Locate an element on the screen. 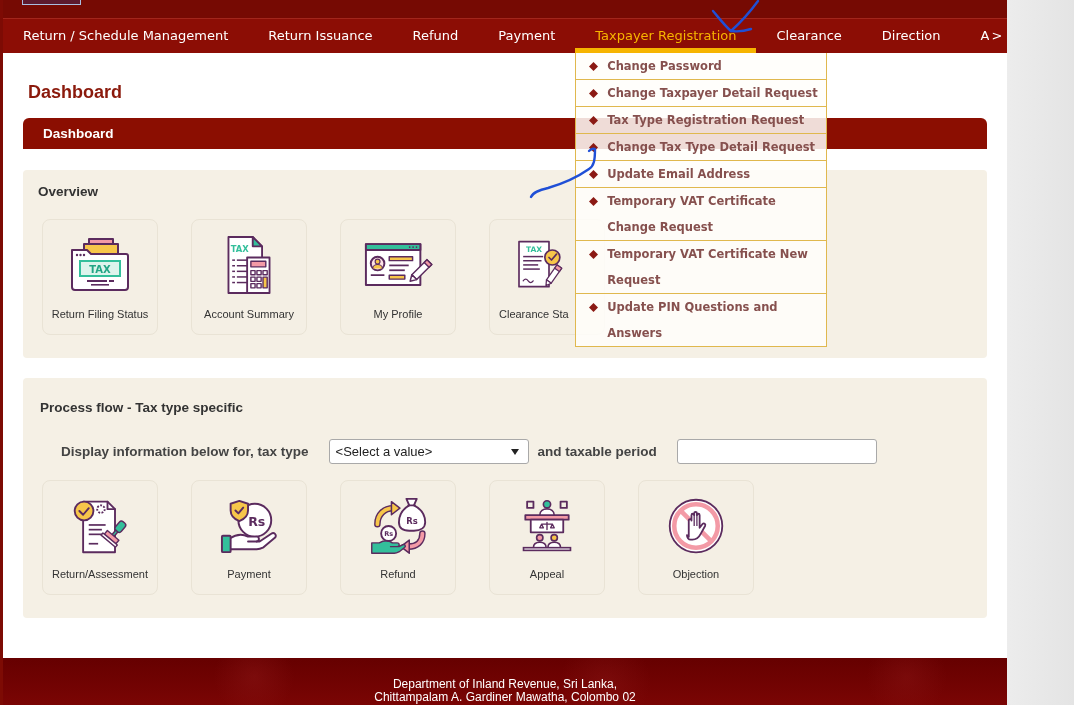  tax-type-select: <Select a value> is located at coordinates (428, 451).